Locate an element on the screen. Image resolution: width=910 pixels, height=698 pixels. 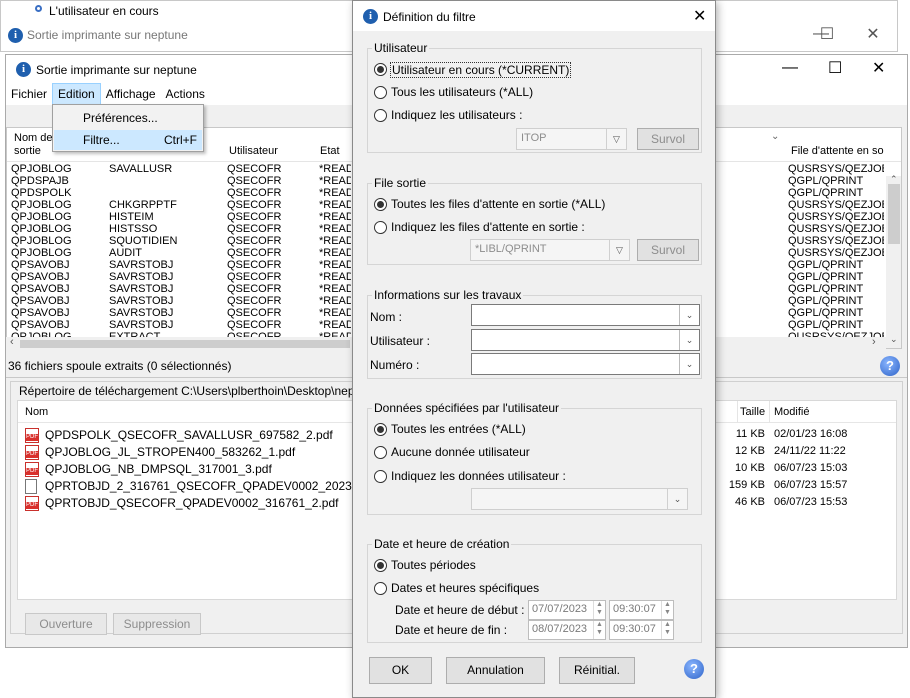
radio-queue-all is located at coordinates (380, 204).